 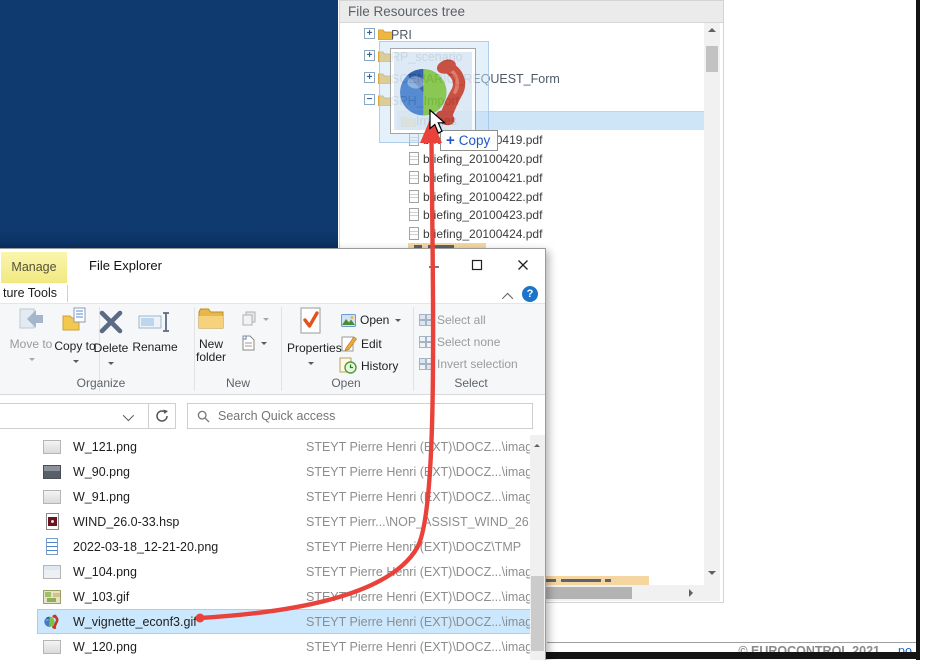 I want to click on invert-selection-icon, so click(x=426, y=364).